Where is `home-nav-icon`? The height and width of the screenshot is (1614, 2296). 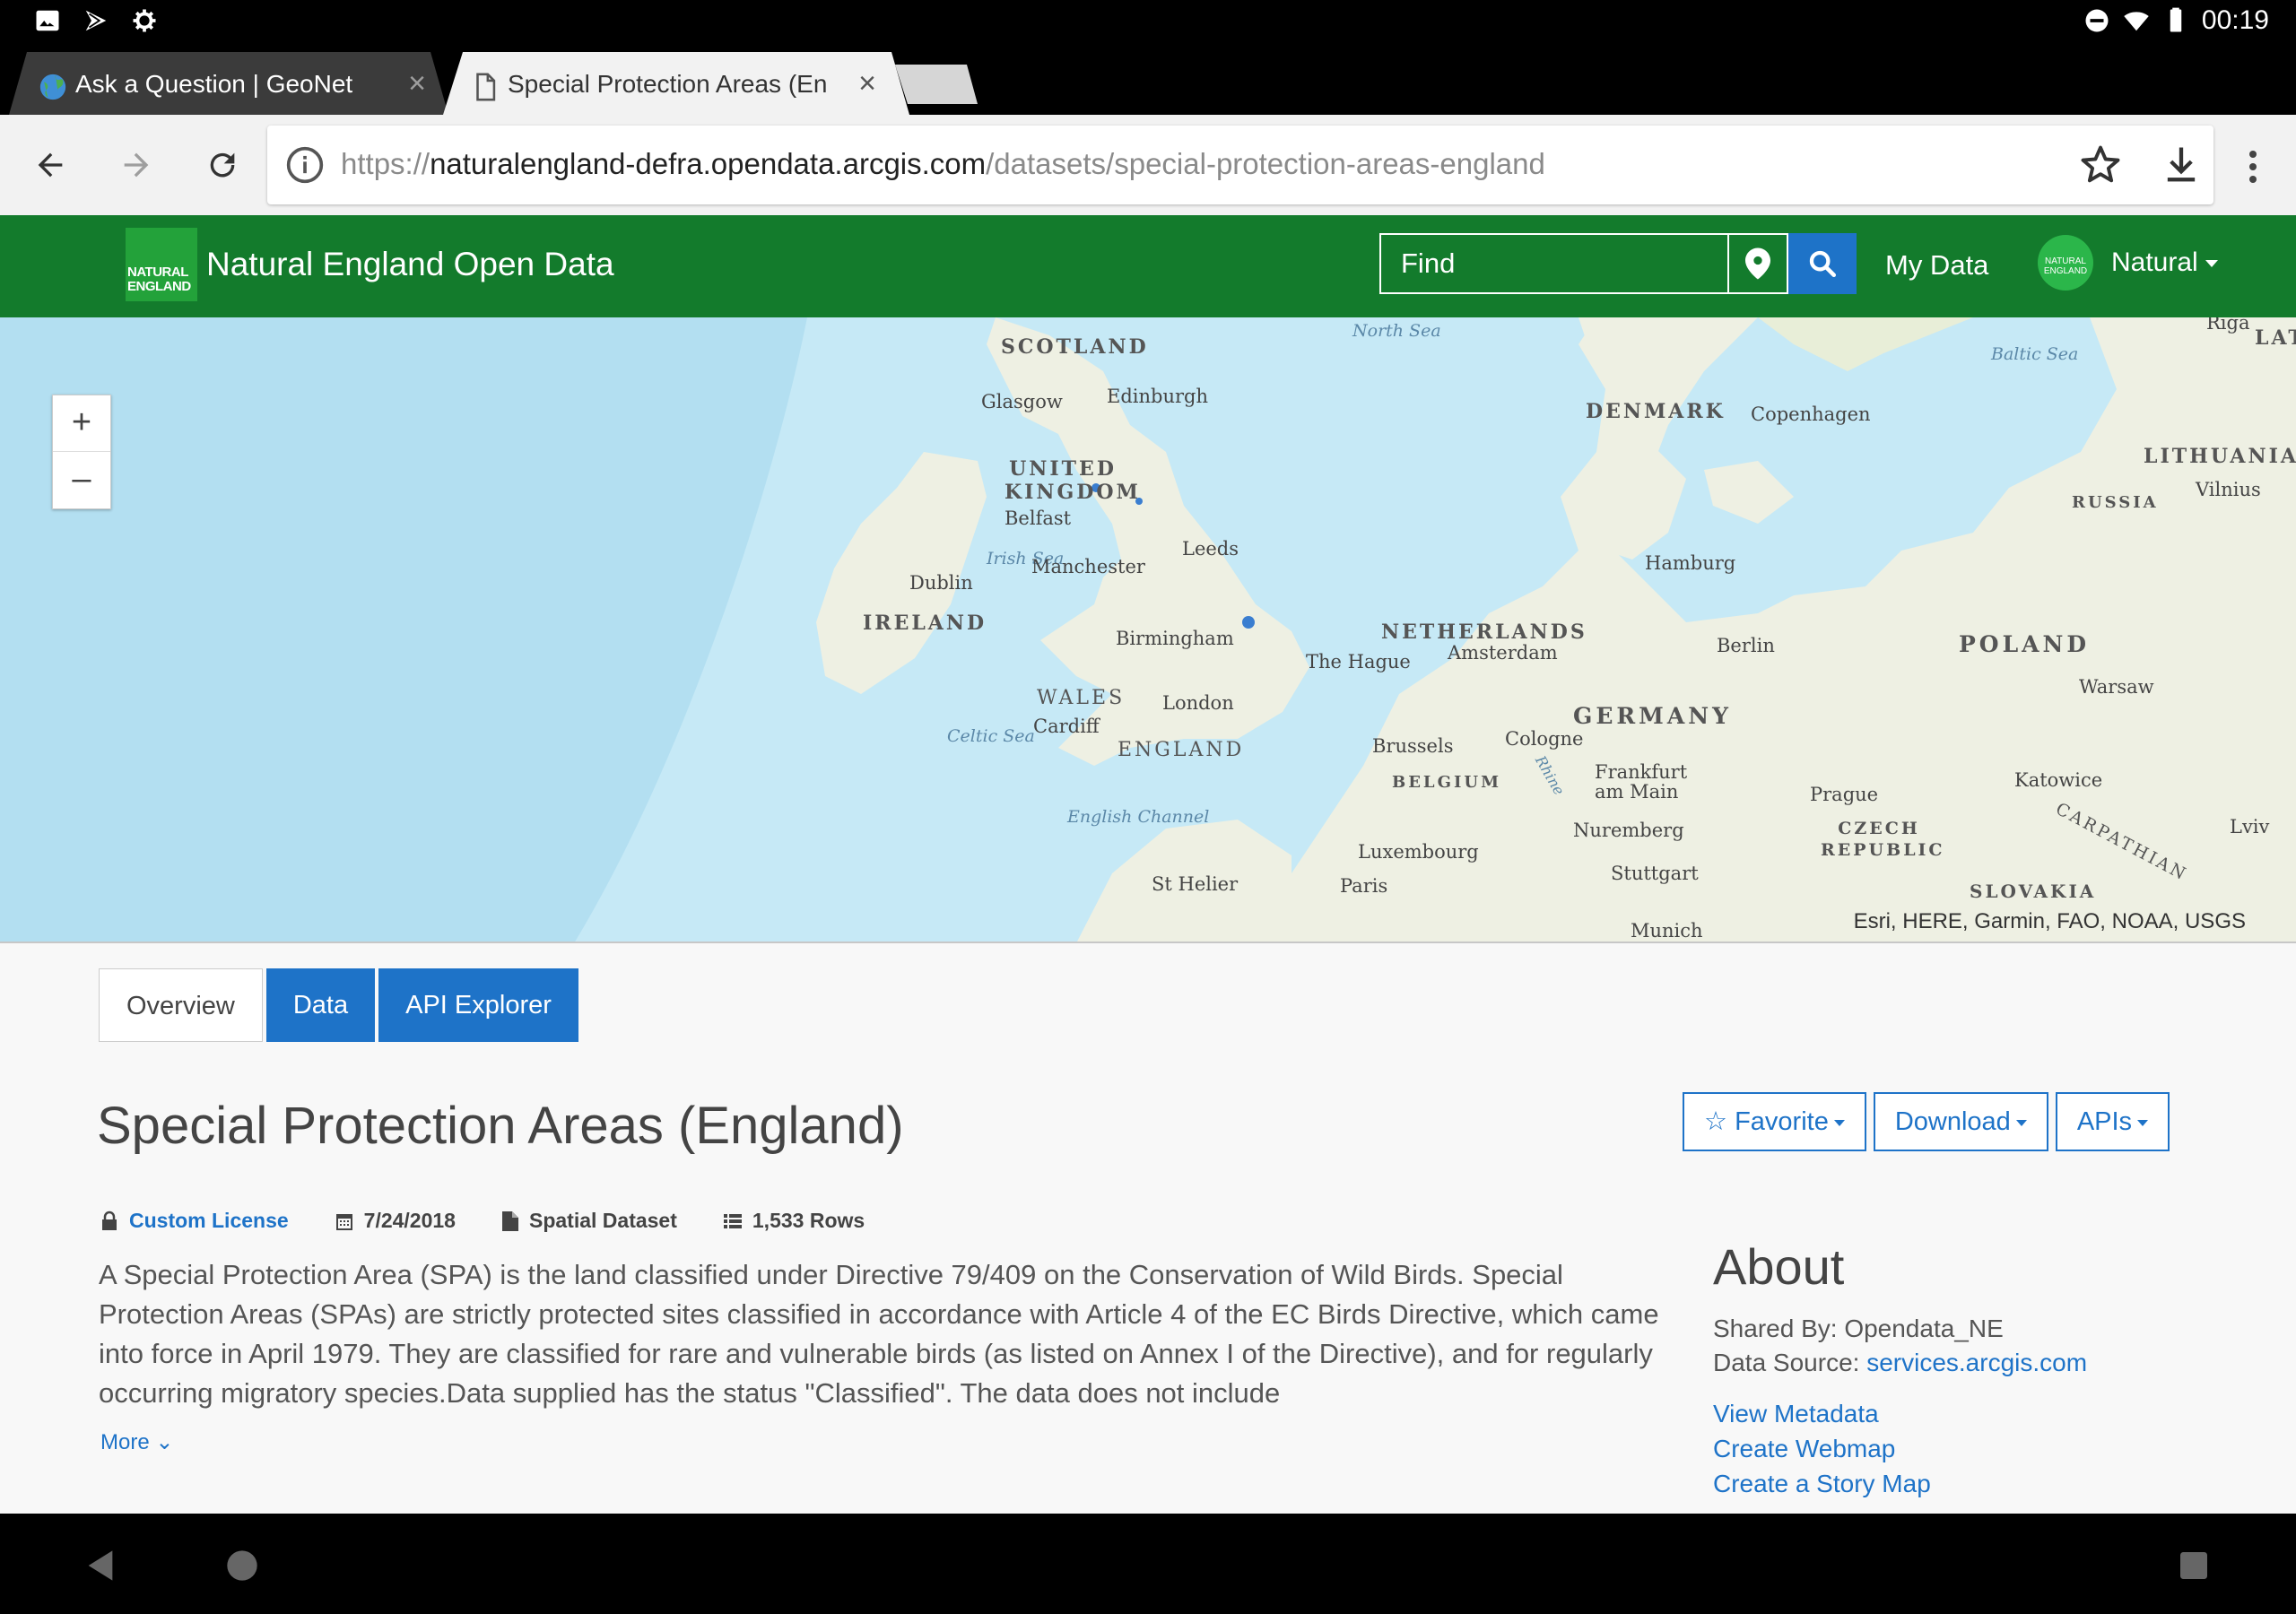 home-nav-icon is located at coordinates (242, 1566).